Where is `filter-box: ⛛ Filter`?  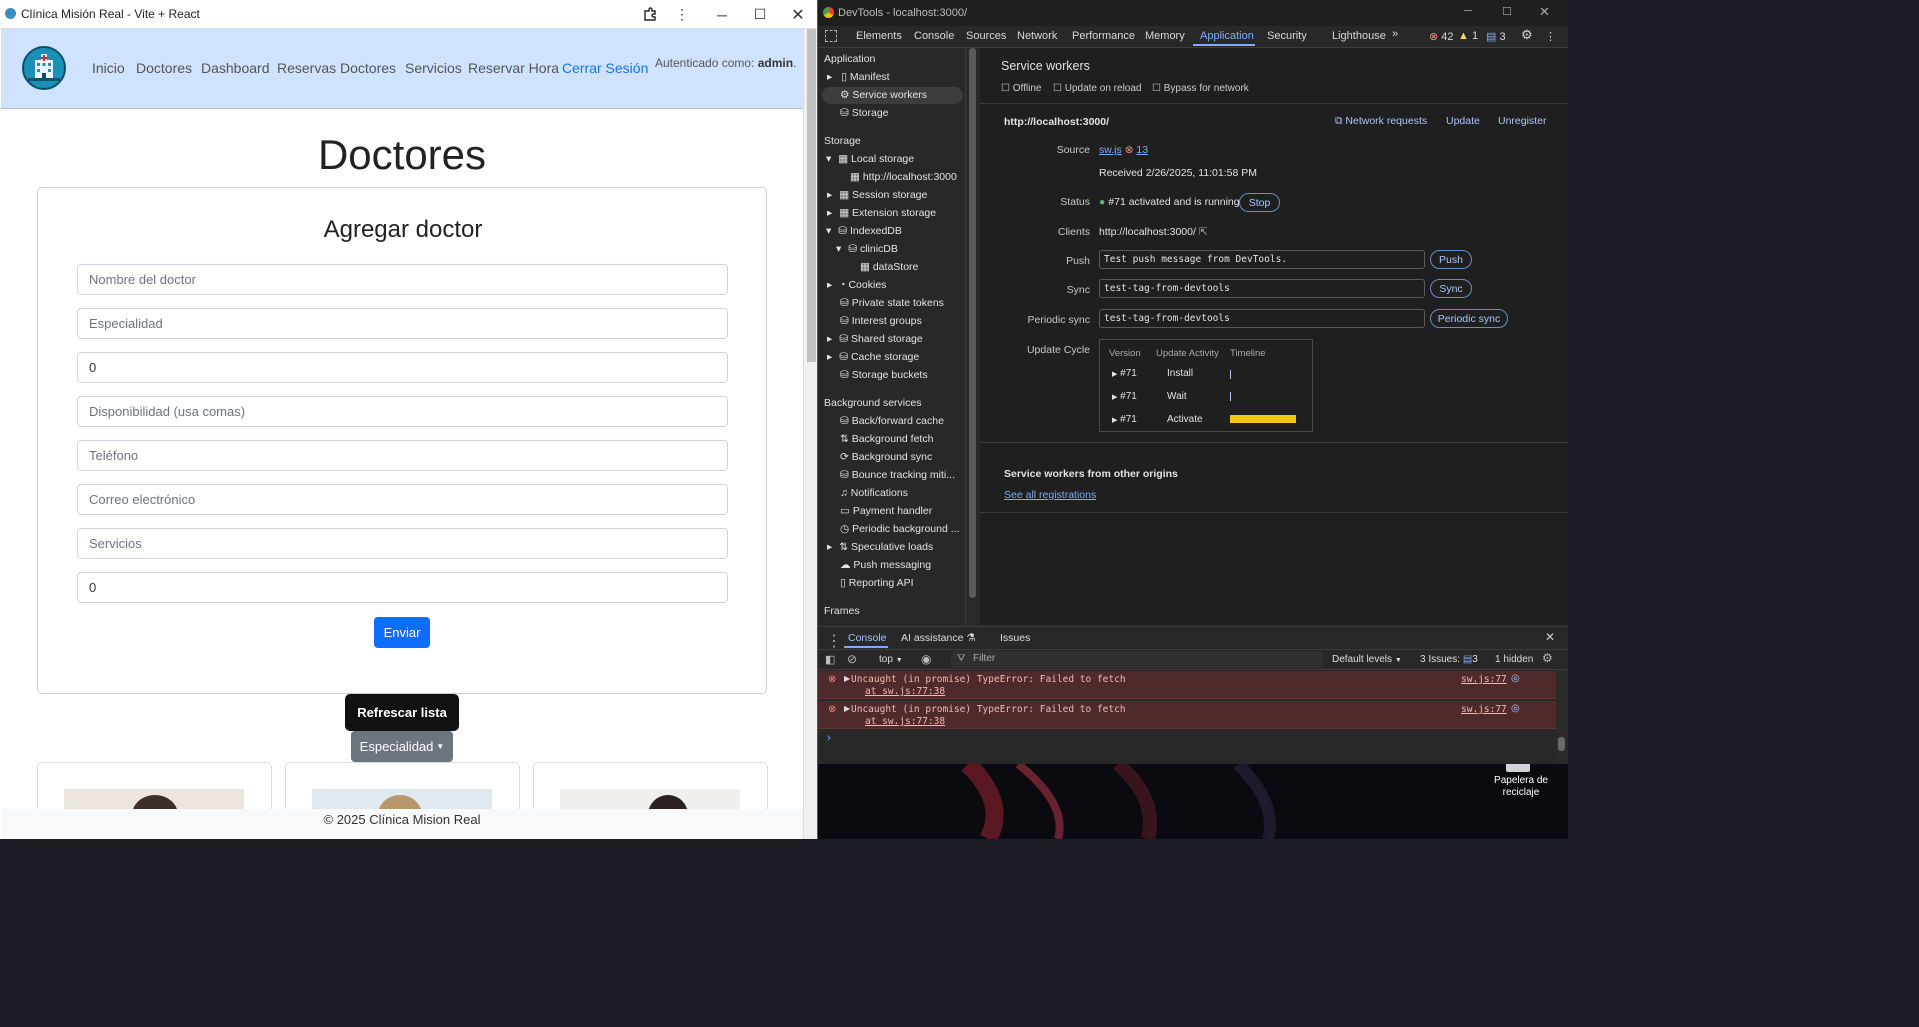
filter-box: ⛛ Filter is located at coordinates (1137, 659).